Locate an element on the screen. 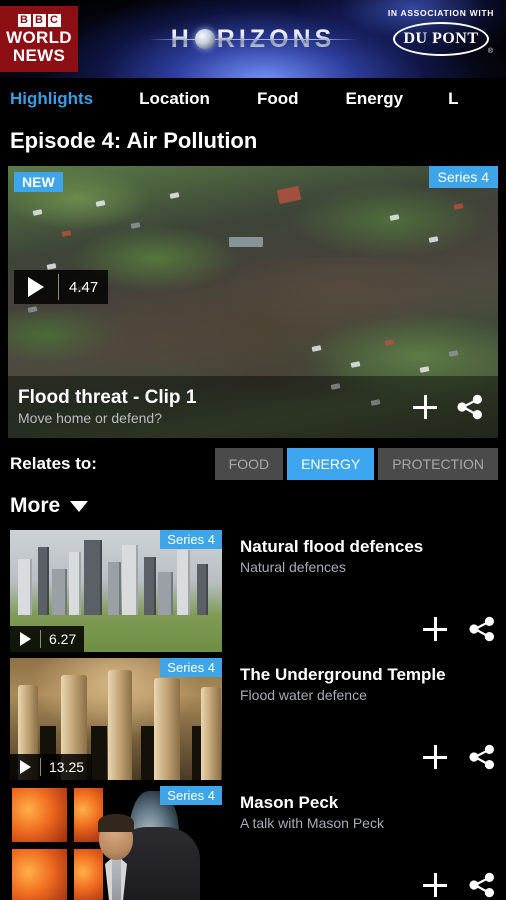 The width and height of the screenshot is (506, 900). bbc-world-news-logo: B B C WORLD NEWS is located at coordinates (39, 39).